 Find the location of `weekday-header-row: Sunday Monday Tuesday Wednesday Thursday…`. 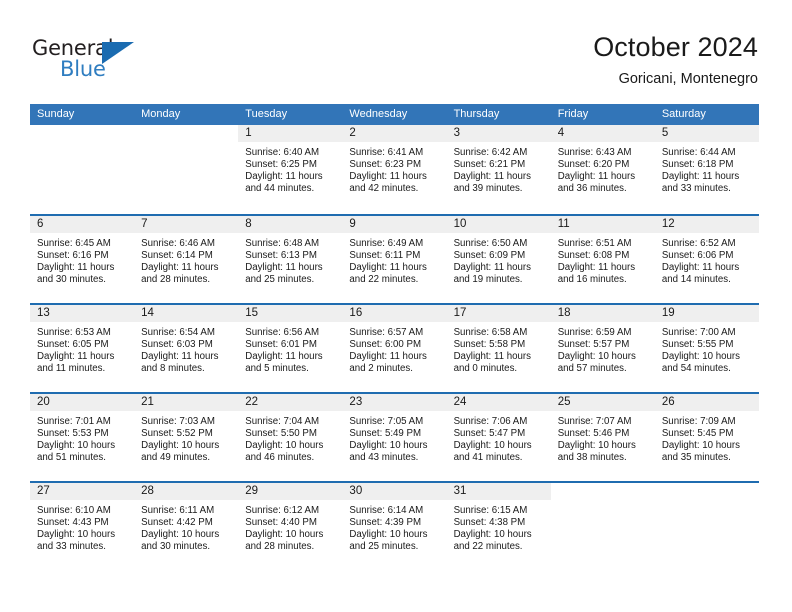

weekday-header-row: Sunday Monday Tuesday Wednesday Thursday… is located at coordinates (394, 114).